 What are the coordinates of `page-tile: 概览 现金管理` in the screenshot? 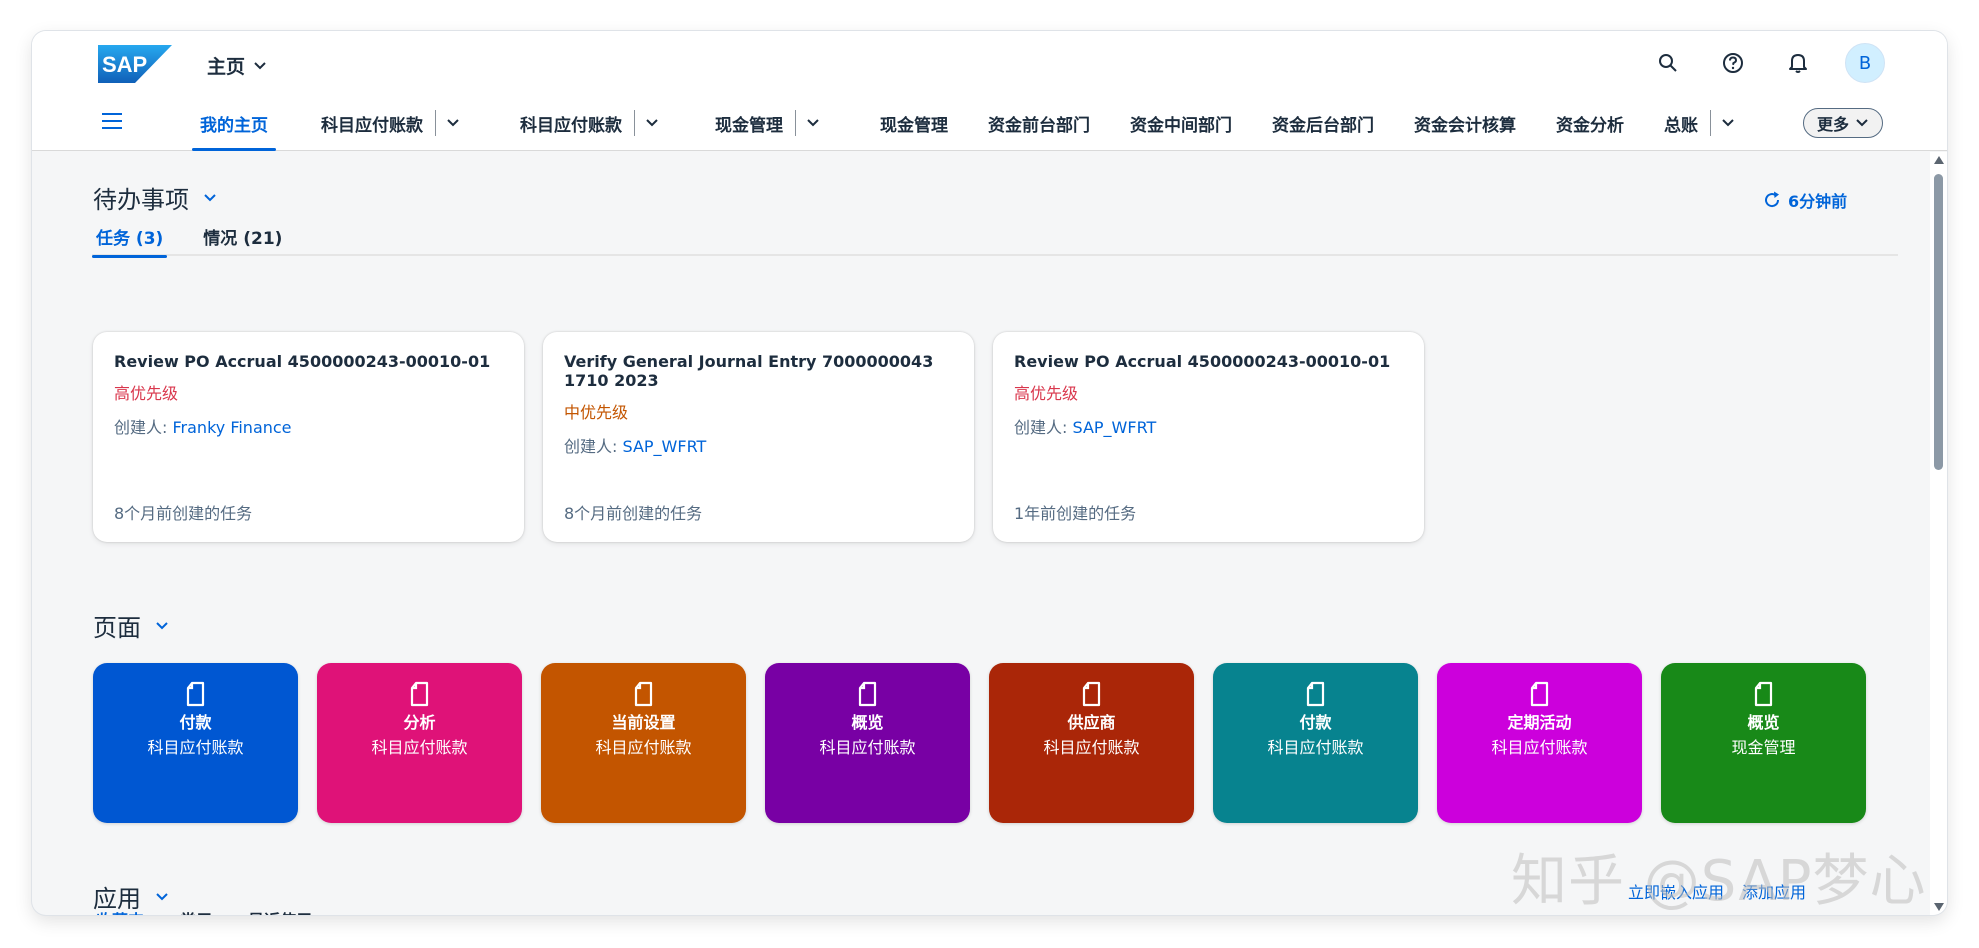 It's located at (1763, 743).